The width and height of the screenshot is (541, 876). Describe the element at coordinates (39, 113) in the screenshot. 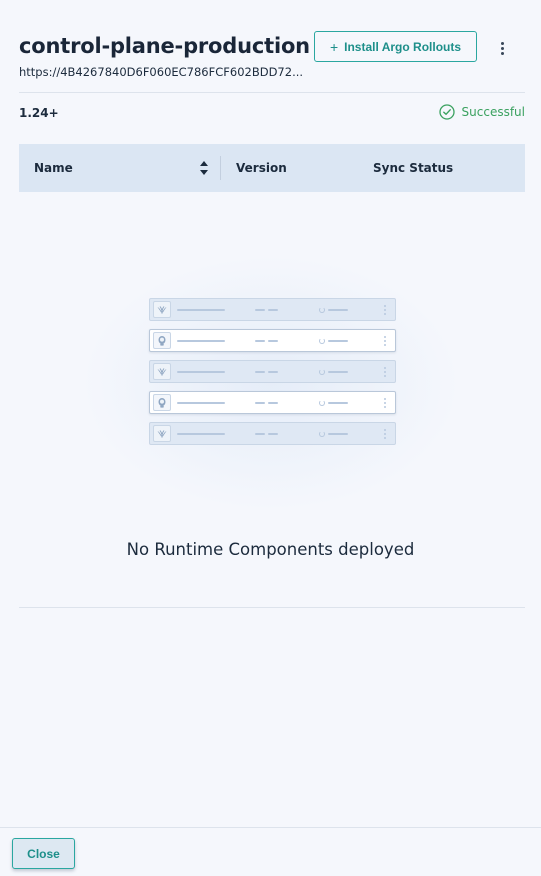

I see `k8s-version: 1.24+` at that location.